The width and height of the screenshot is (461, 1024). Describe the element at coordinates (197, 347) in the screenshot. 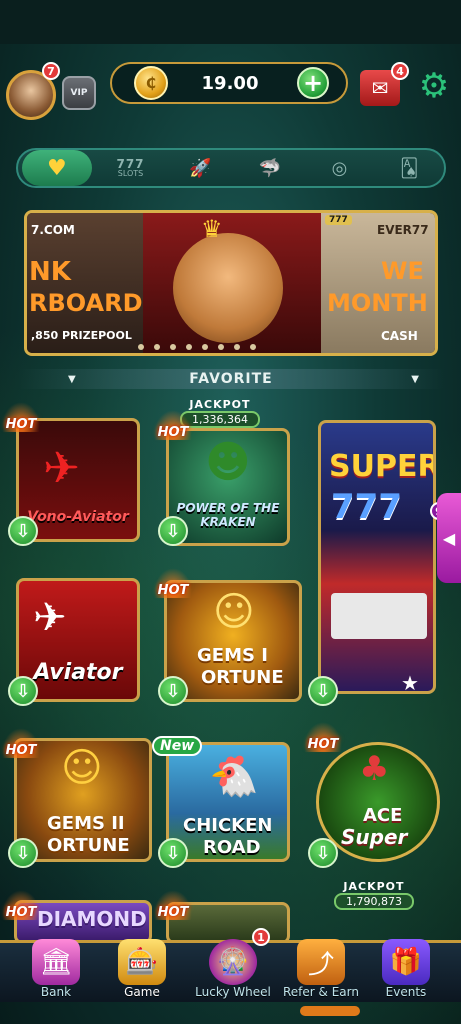

I see `carousel-dots` at that location.